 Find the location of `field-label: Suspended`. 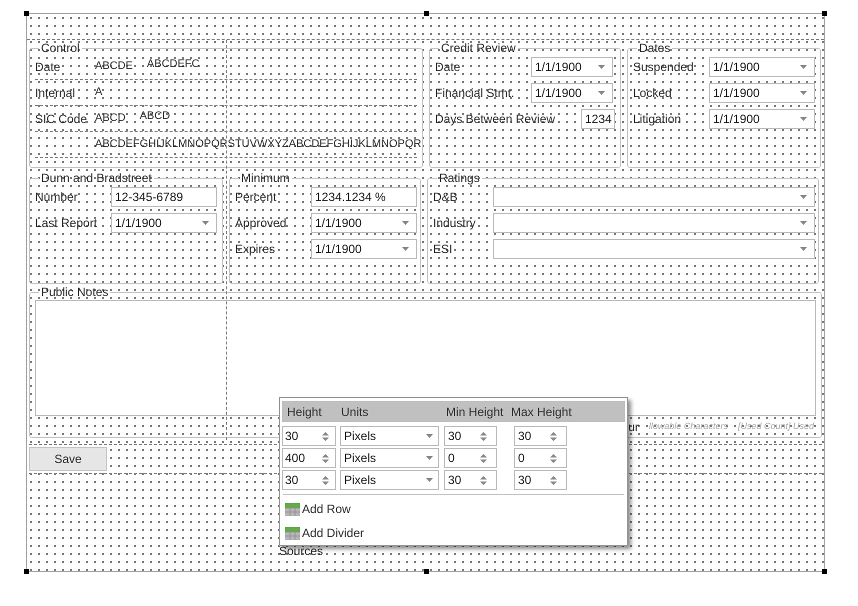

field-label: Suspended is located at coordinates (664, 67).